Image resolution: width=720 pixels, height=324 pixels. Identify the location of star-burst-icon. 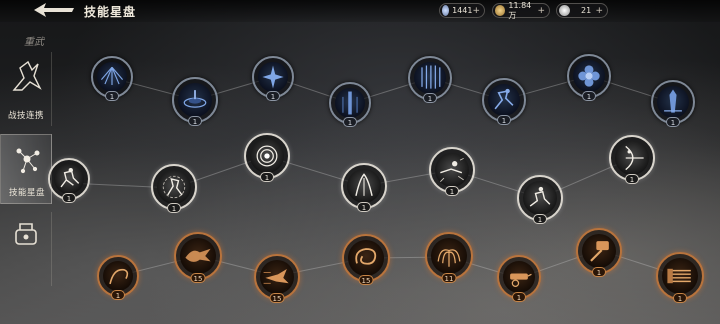
(273, 77).